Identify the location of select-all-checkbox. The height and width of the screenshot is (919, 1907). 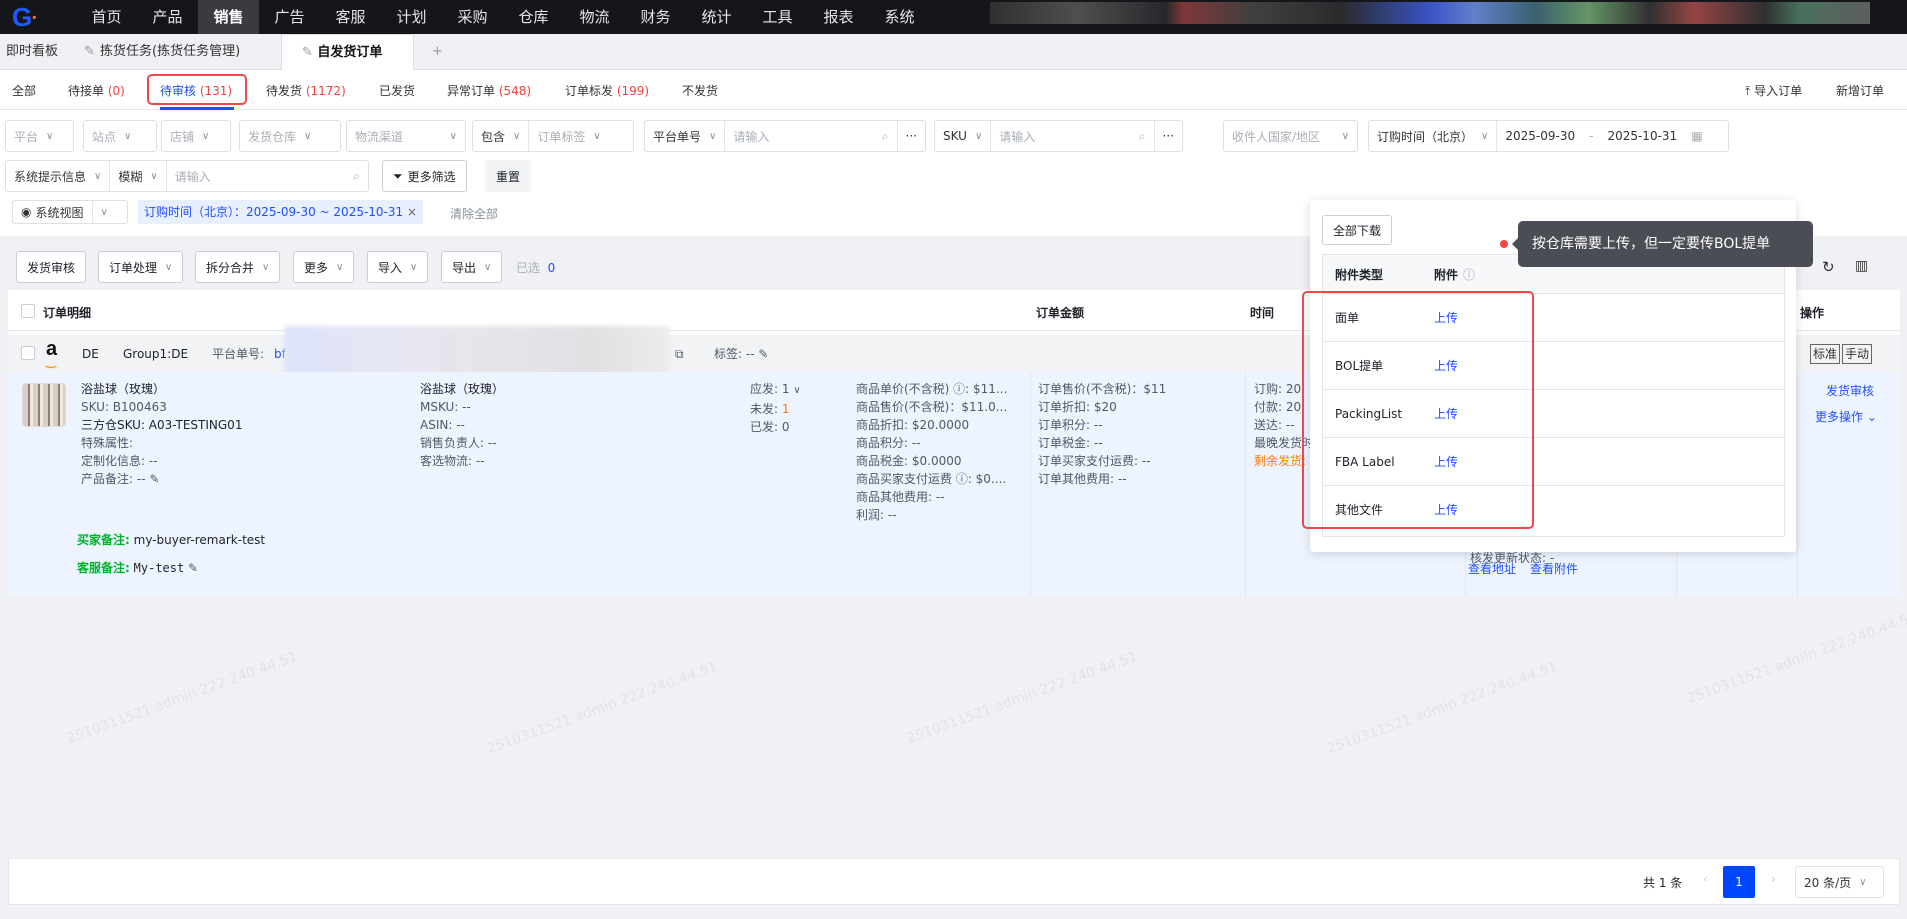
(28, 311).